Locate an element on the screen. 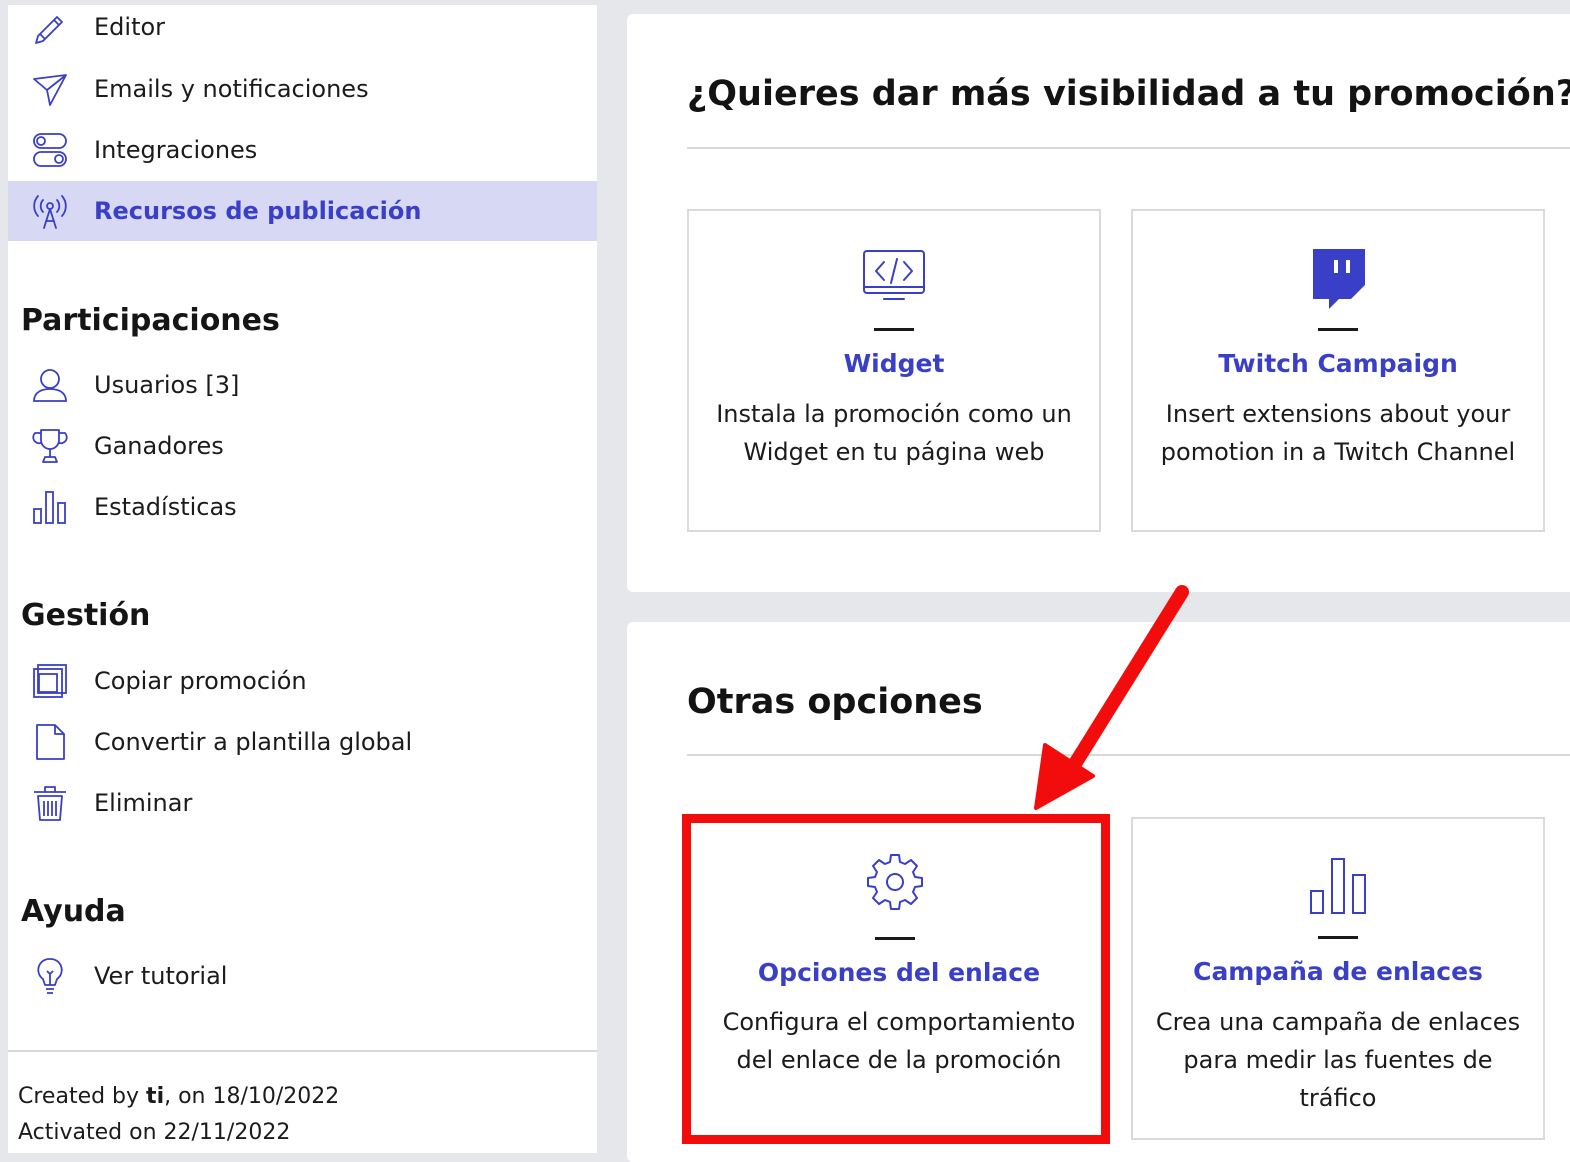  sidebar-item-usuarios: Usuarios [3] is located at coordinates (302, 385).